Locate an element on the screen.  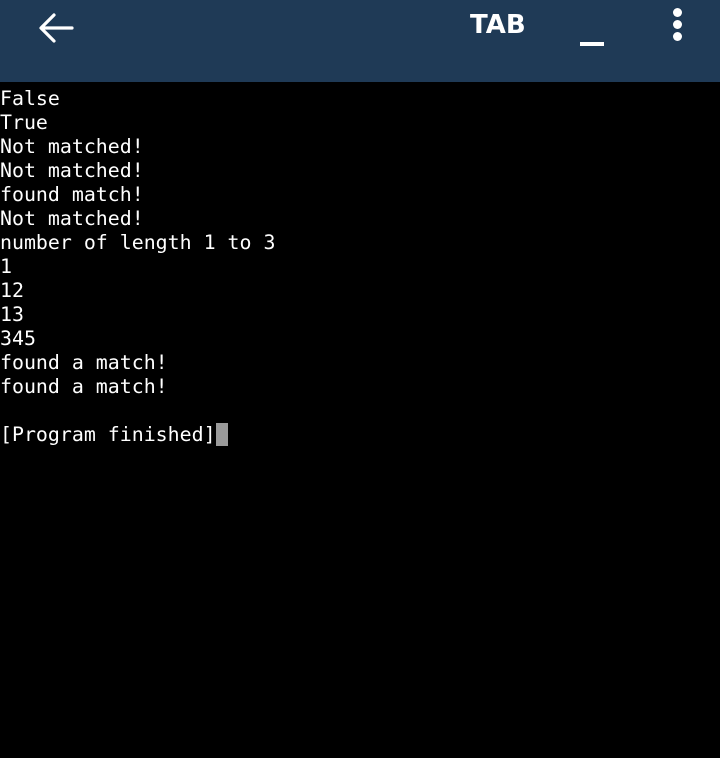
minimize-icon is located at coordinates (592, 36).